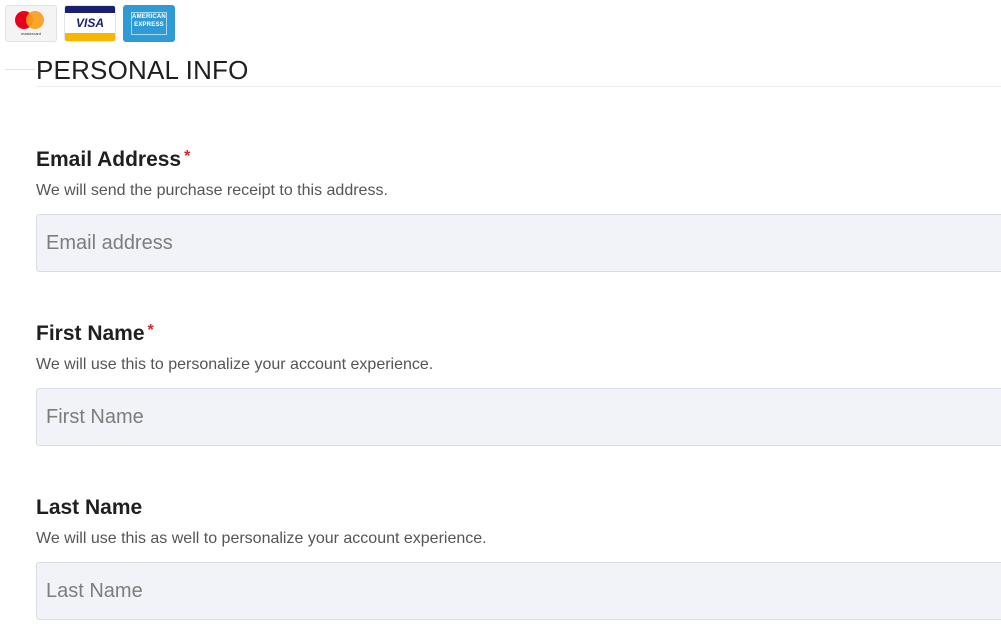 Image resolution: width=1001 pixels, height=629 pixels. I want to click on visa-icon: VISA, so click(90, 23).